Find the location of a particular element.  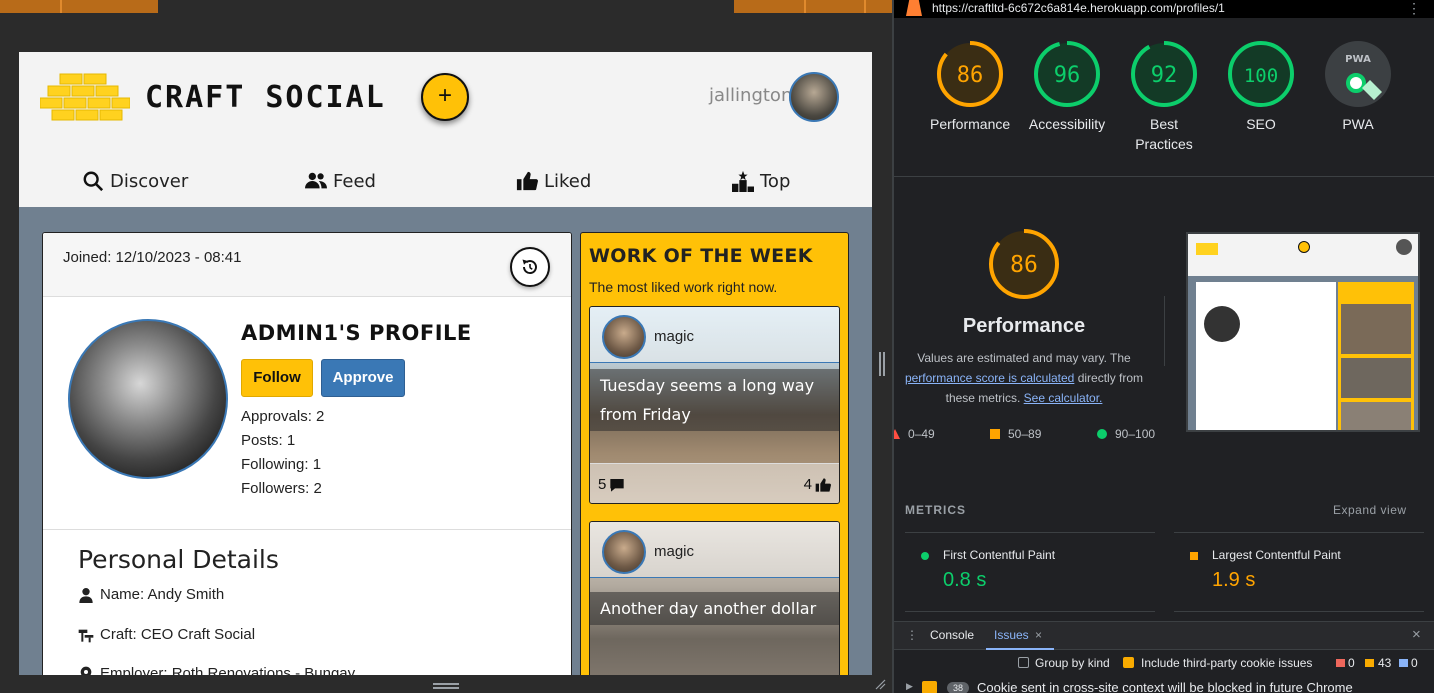

detail-name: Name: Andy Smith is located at coordinates (151, 594).